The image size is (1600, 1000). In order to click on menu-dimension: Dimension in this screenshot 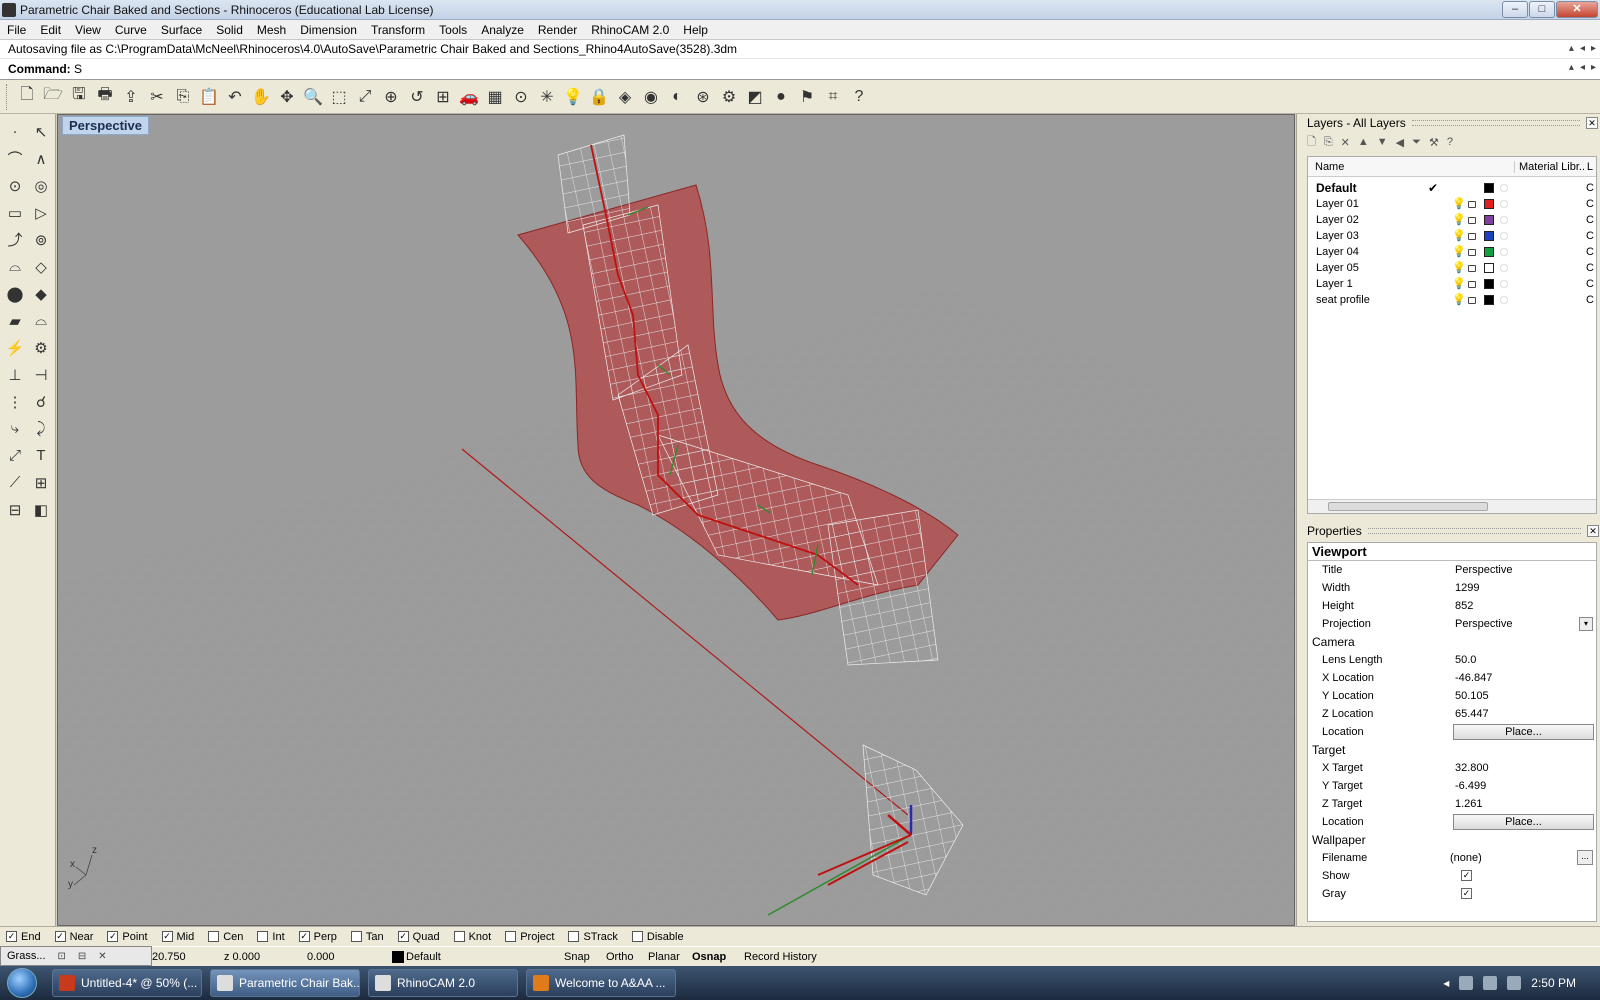, I will do `click(328, 30)`.